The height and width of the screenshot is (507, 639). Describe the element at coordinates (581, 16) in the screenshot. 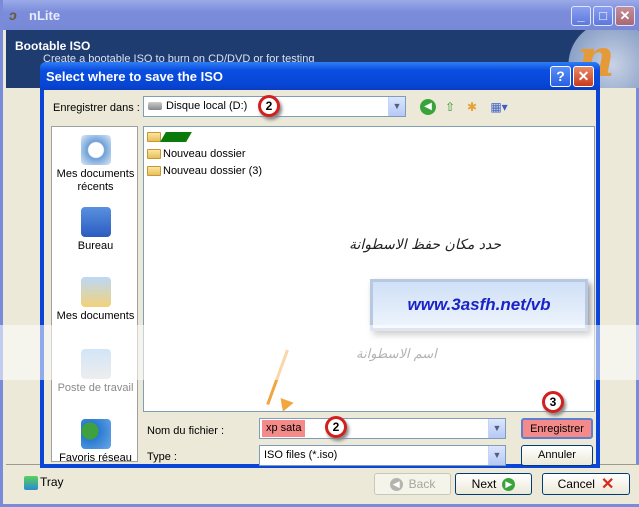

I see `minimize-button: _` at that location.